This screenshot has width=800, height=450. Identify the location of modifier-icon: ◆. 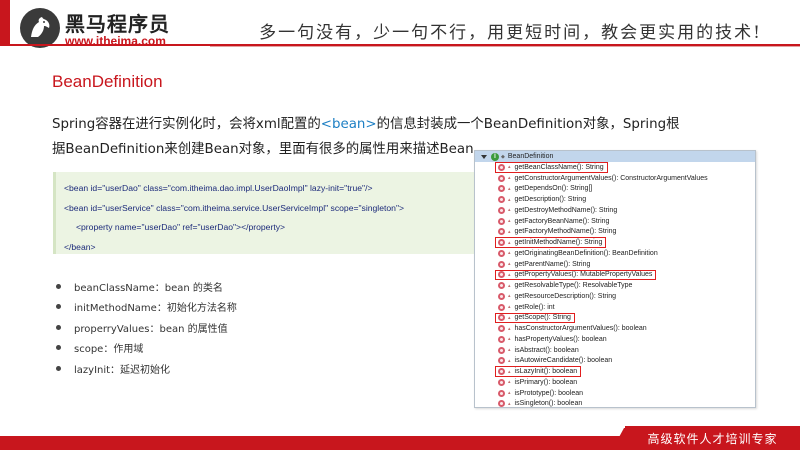
(503, 156).